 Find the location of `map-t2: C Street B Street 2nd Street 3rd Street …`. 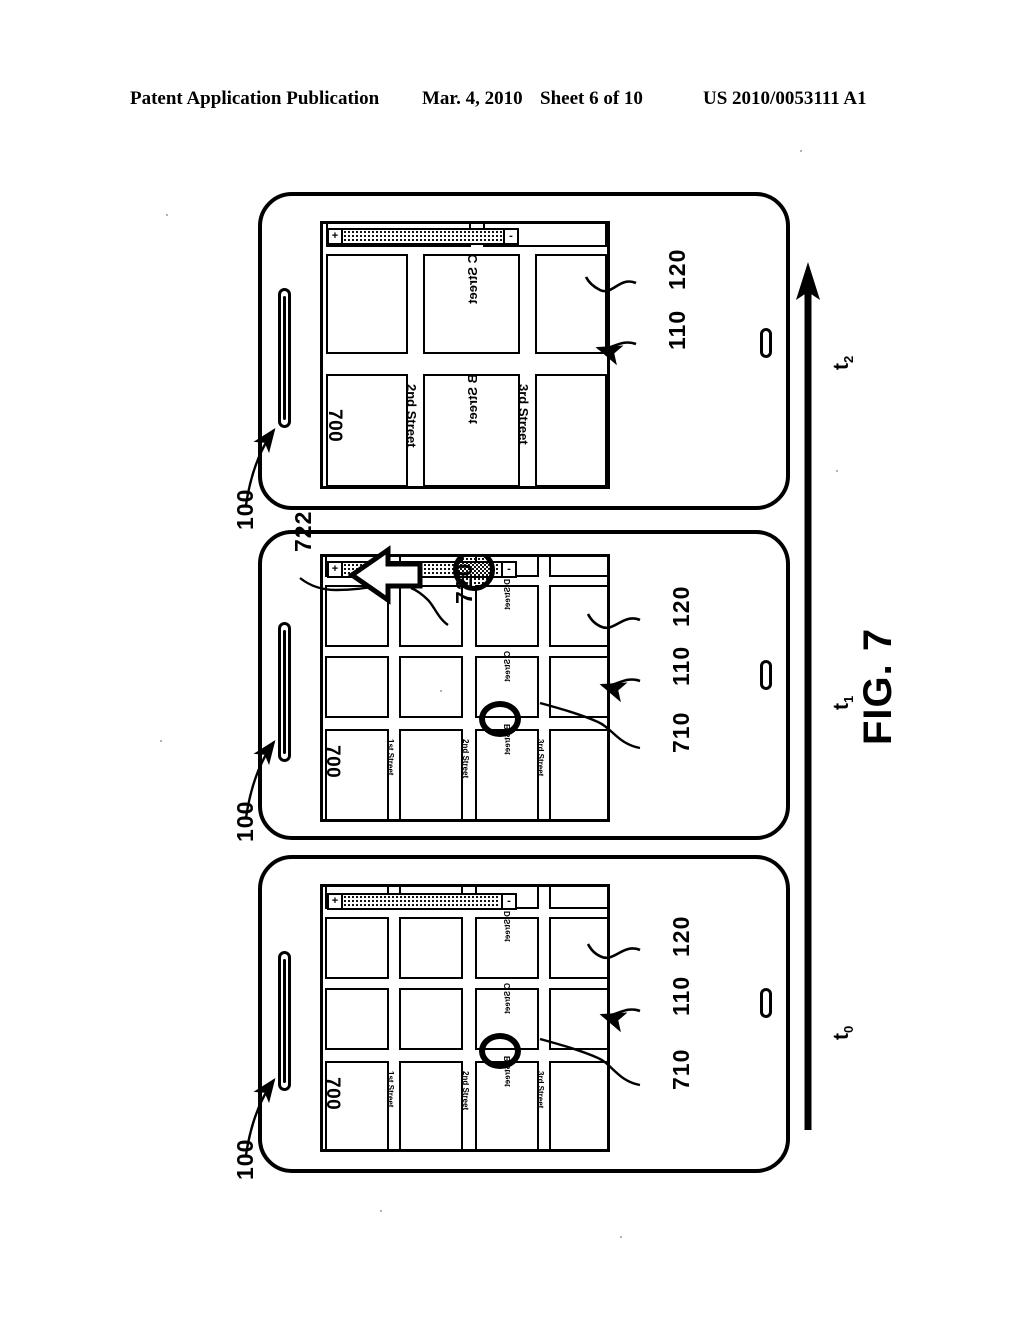

map-t2: C Street B Street 2nd Street 3rd Street … is located at coordinates (465, 355).